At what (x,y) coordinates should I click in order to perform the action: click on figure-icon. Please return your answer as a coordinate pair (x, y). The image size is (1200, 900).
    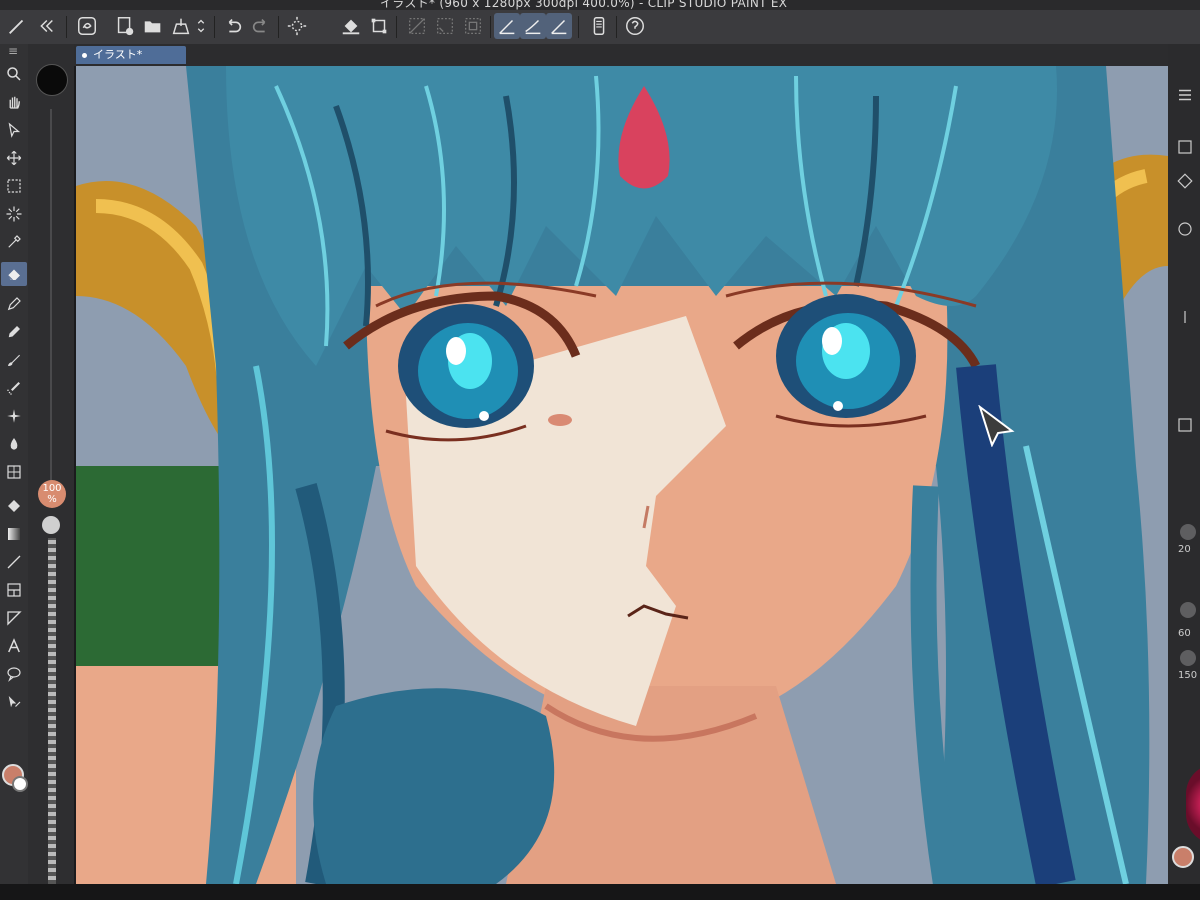
    Looking at the image, I should click on (14, 562).